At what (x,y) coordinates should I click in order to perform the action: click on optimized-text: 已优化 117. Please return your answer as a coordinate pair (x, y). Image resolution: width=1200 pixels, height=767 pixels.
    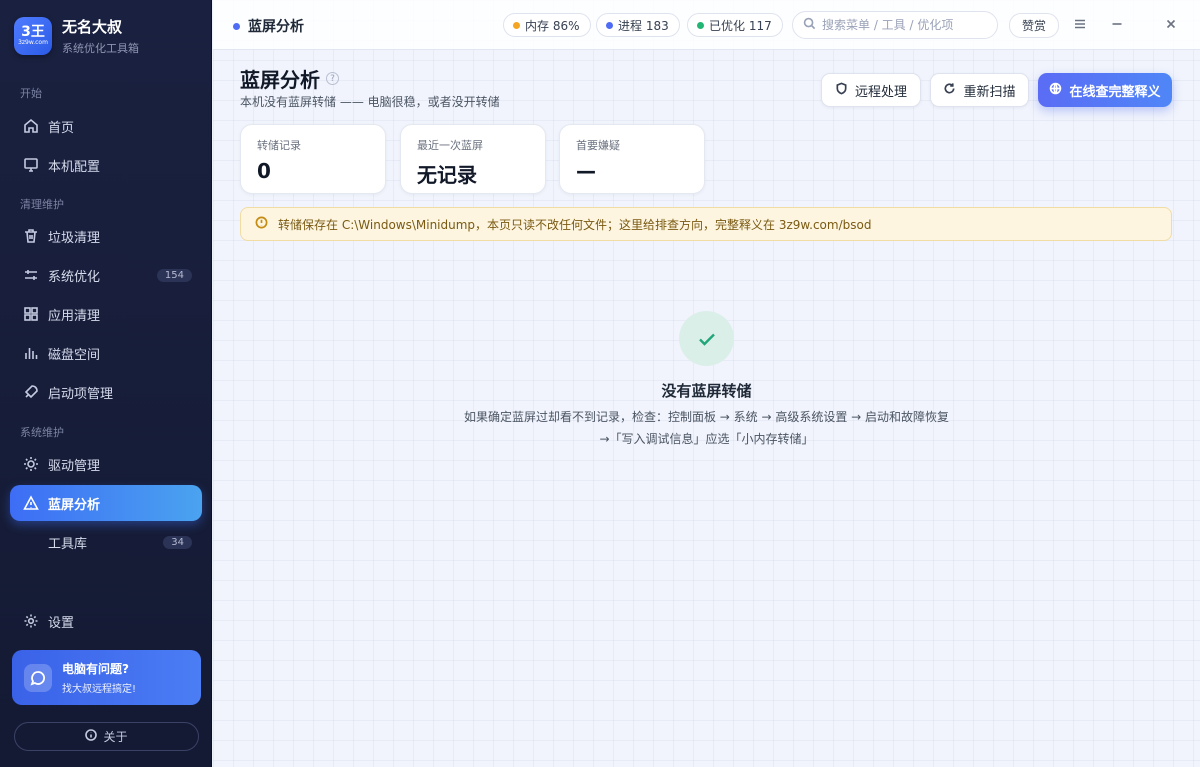
    Looking at the image, I should click on (740, 25).